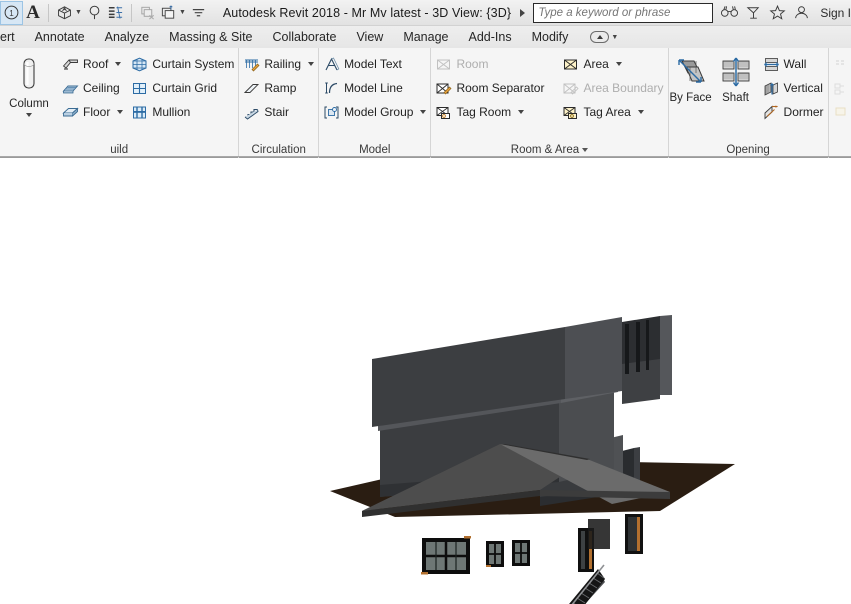 This screenshot has width=851, height=604. I want to click on ceiling-button: Ceiling, so click(92, 88).